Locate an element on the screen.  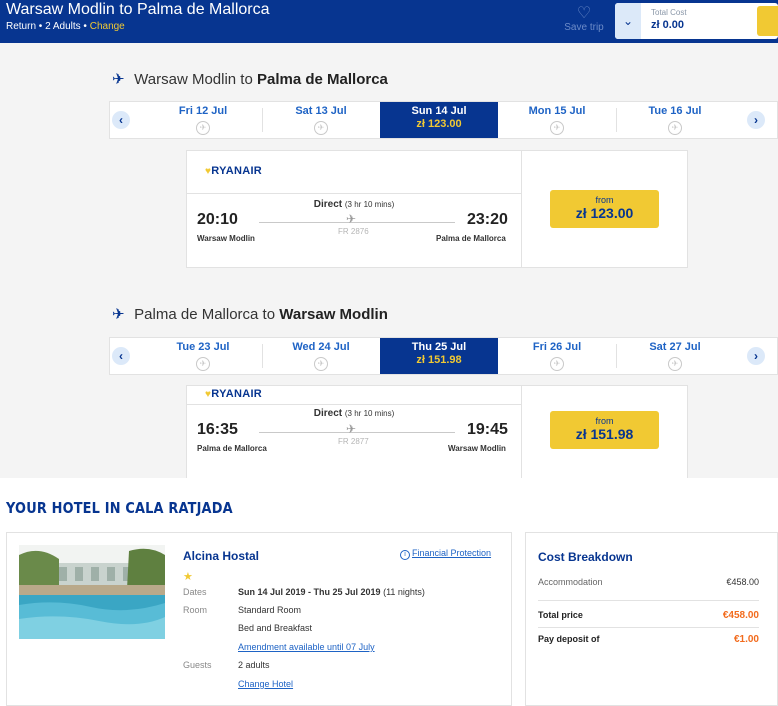
select-outbound-price-button: from zł 123.00 is located at coordinates (604, 209).